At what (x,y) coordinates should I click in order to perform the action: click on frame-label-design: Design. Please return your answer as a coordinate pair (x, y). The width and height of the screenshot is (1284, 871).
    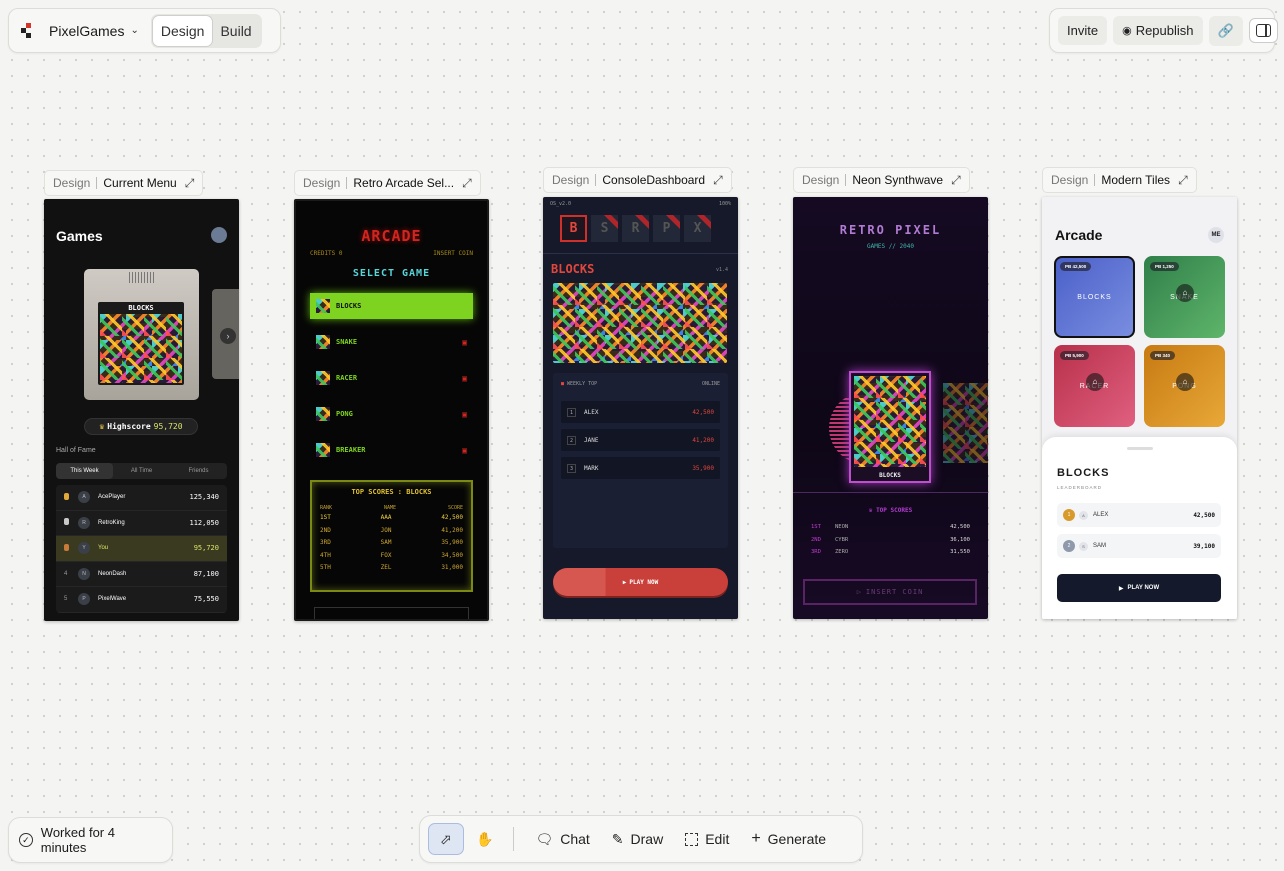
    Looking at the image, I should click on (821, 180).